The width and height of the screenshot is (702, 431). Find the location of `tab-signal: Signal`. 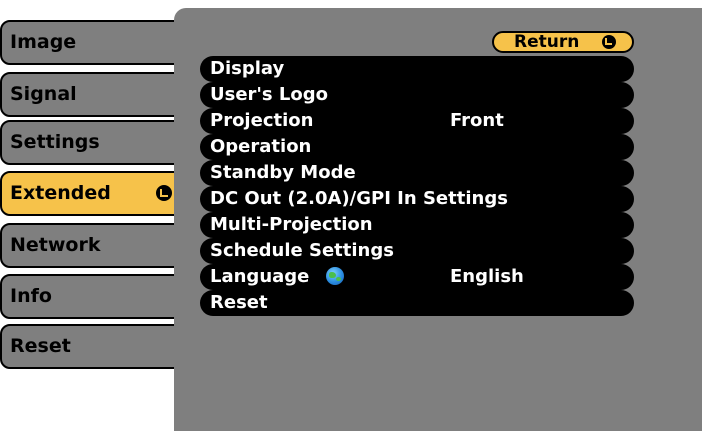

tab-signal: Signal is located at coordinates (92, 94).